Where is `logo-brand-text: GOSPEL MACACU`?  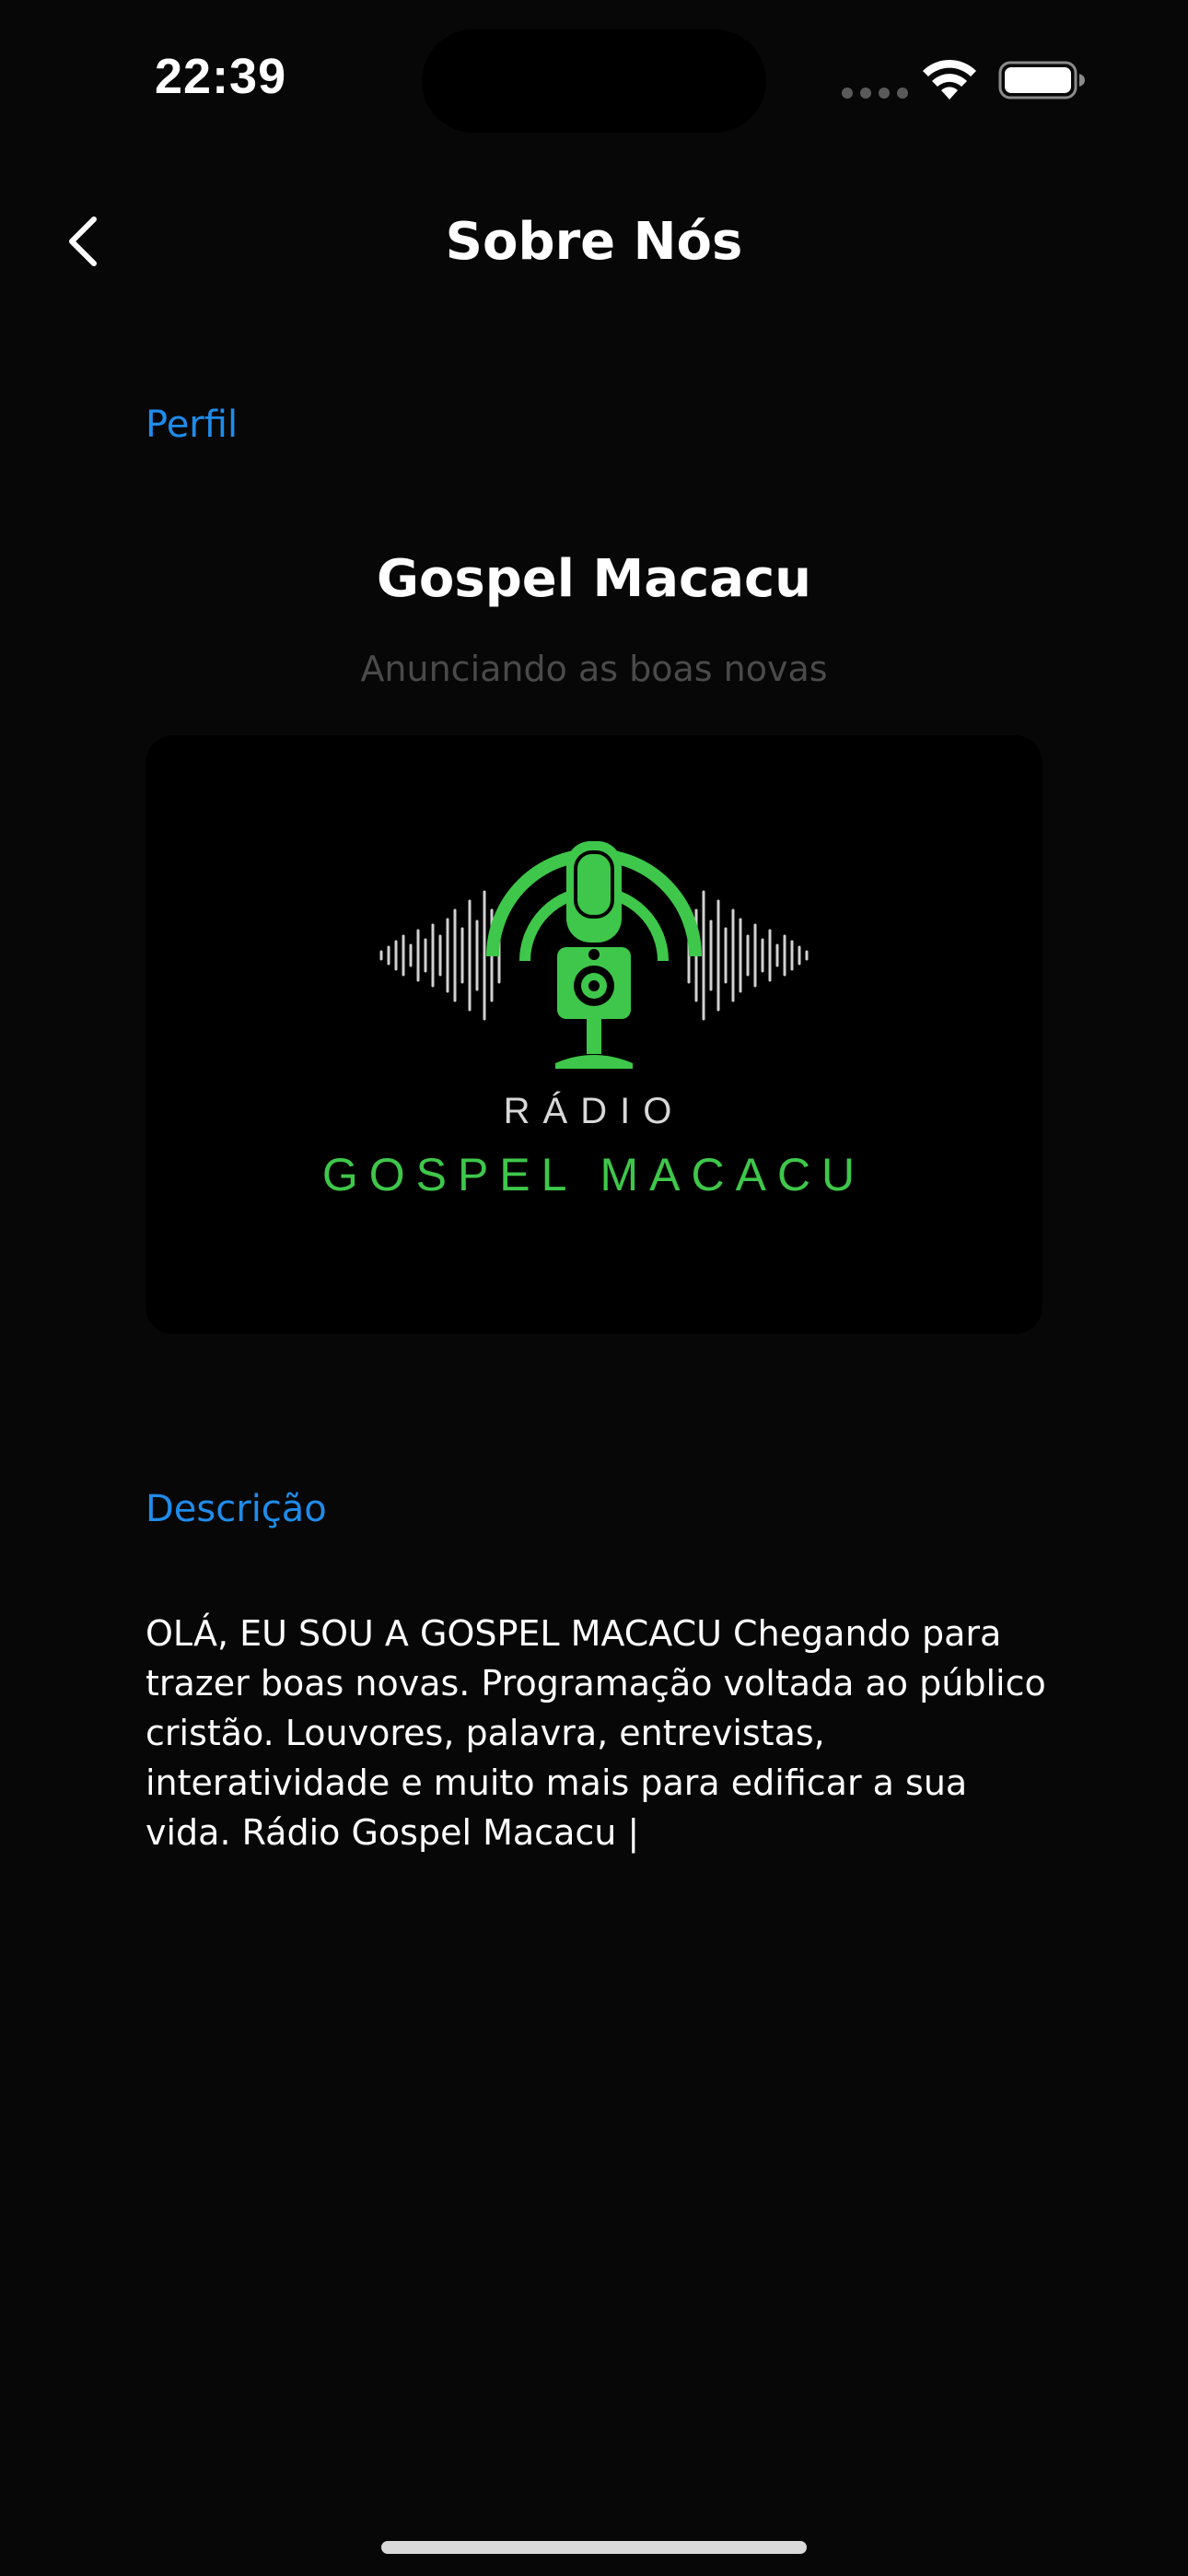
logo-brand-text: GOSPEL MACACU is located at coordinates (594, 1174).